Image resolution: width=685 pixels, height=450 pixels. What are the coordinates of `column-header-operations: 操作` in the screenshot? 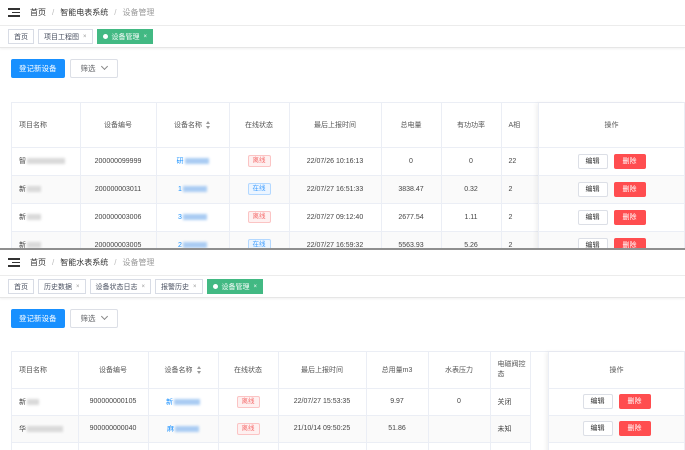 It's located at (611, 125).